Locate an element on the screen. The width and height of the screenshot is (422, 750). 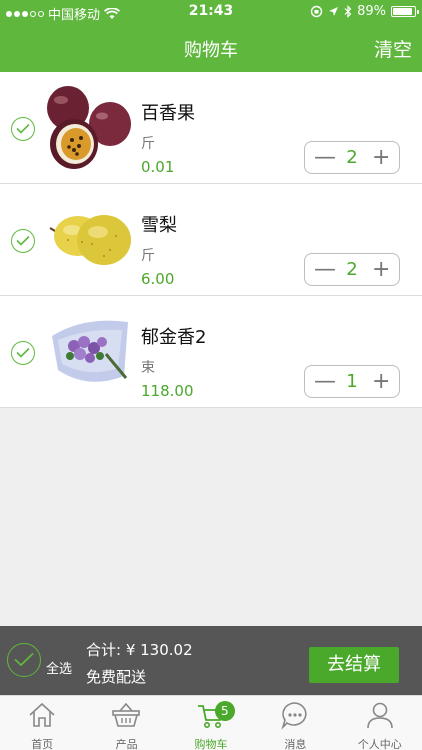
message-icon is located at coordinates (294, 716).